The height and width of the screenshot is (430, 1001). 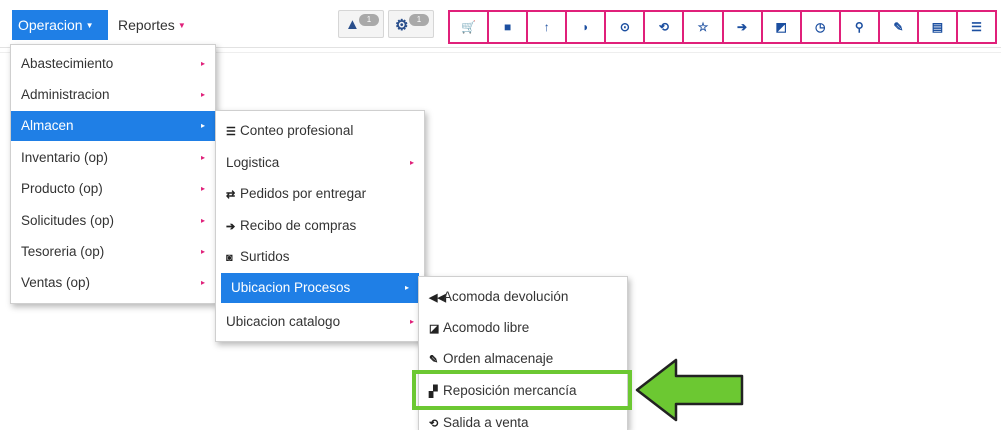 What do you see at coordinates (113, 283) in the screenshot?
I see `menu-item-ventas: Ventas (op) ▸` at bounding box center [113, 283].